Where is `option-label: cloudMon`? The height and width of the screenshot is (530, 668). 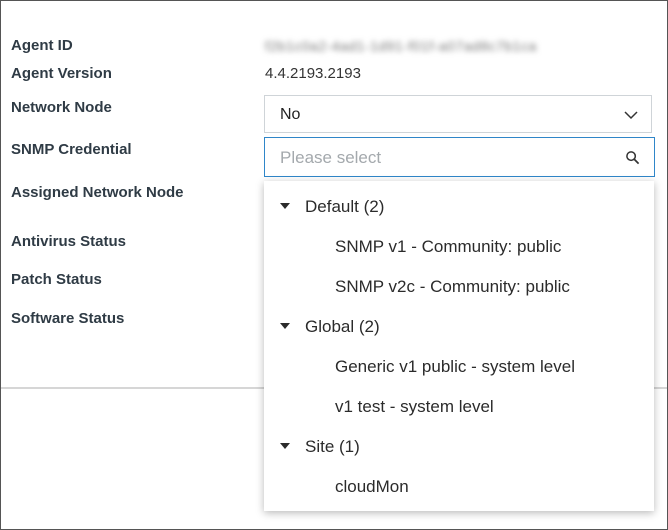 option-label: cloudMon is located at coordinates (372, 486).